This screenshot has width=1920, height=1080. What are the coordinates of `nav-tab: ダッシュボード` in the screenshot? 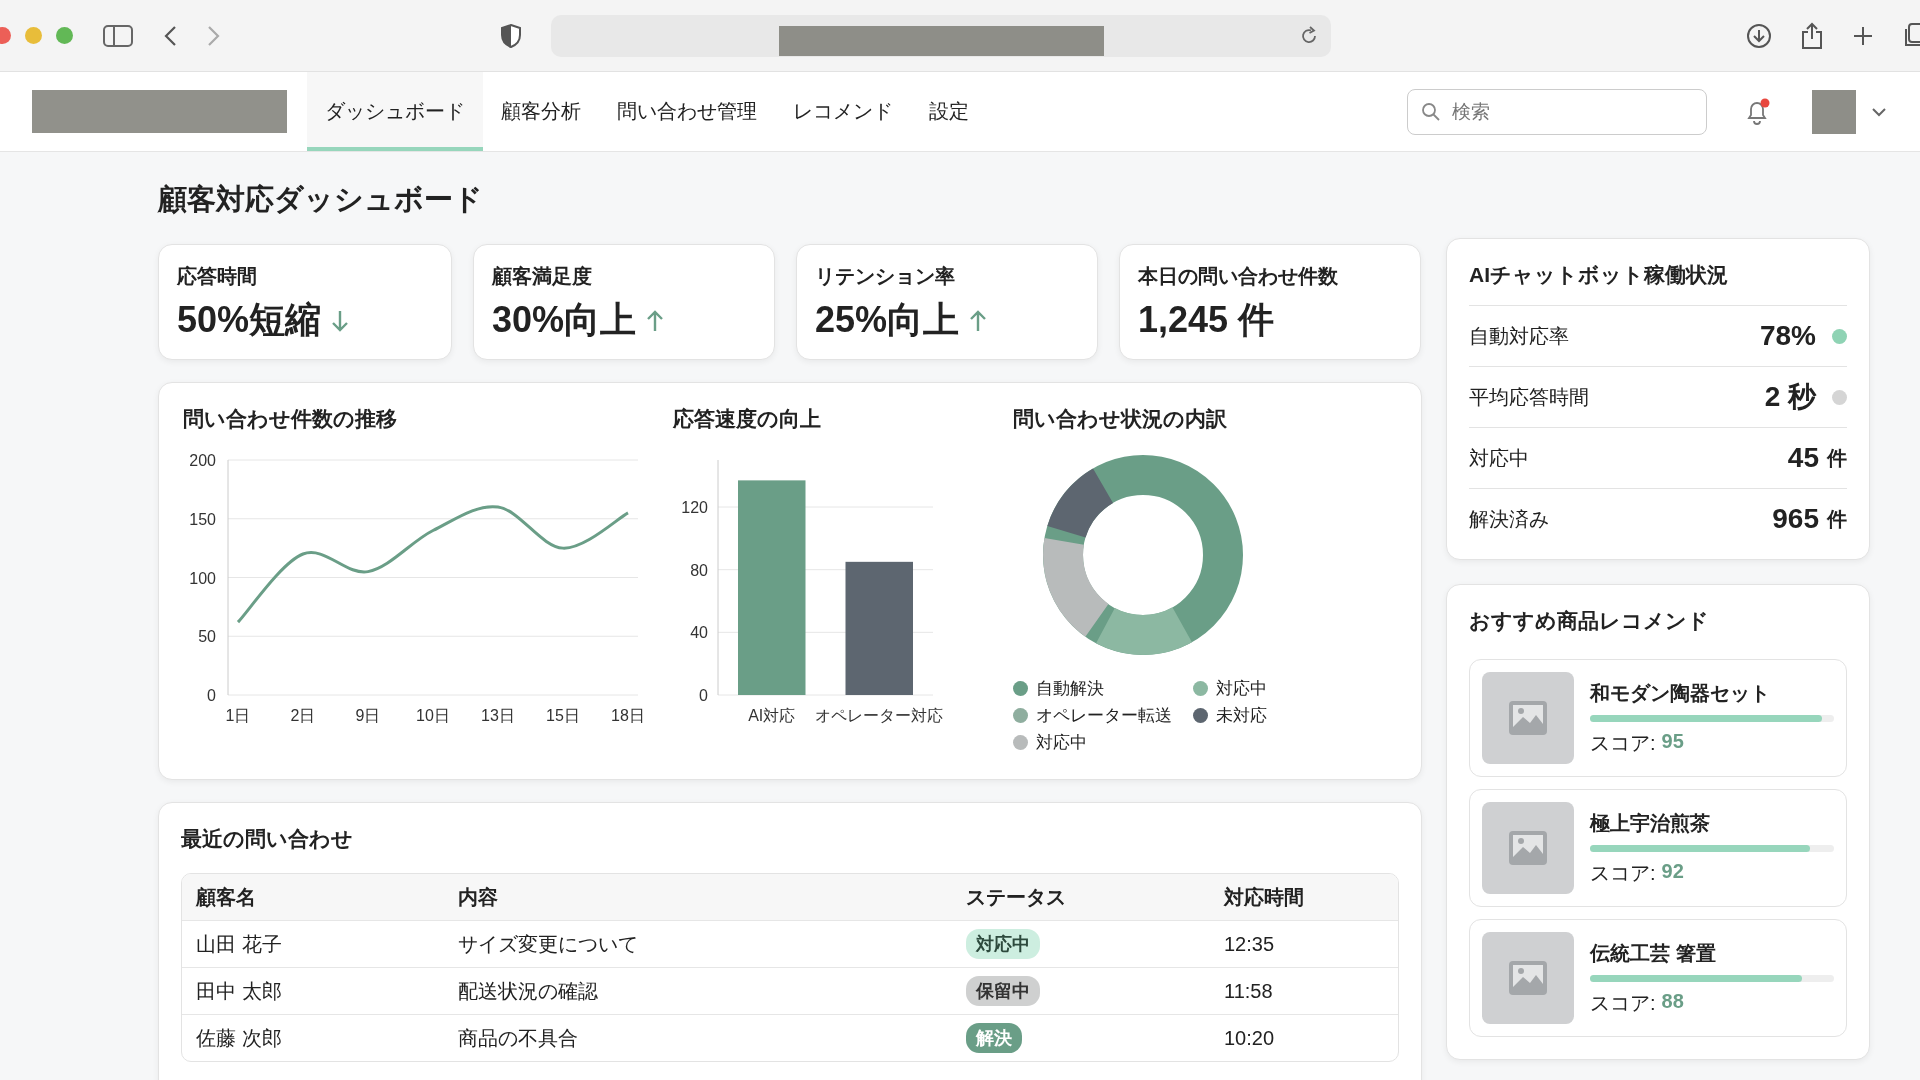 It's located at (395, 111).